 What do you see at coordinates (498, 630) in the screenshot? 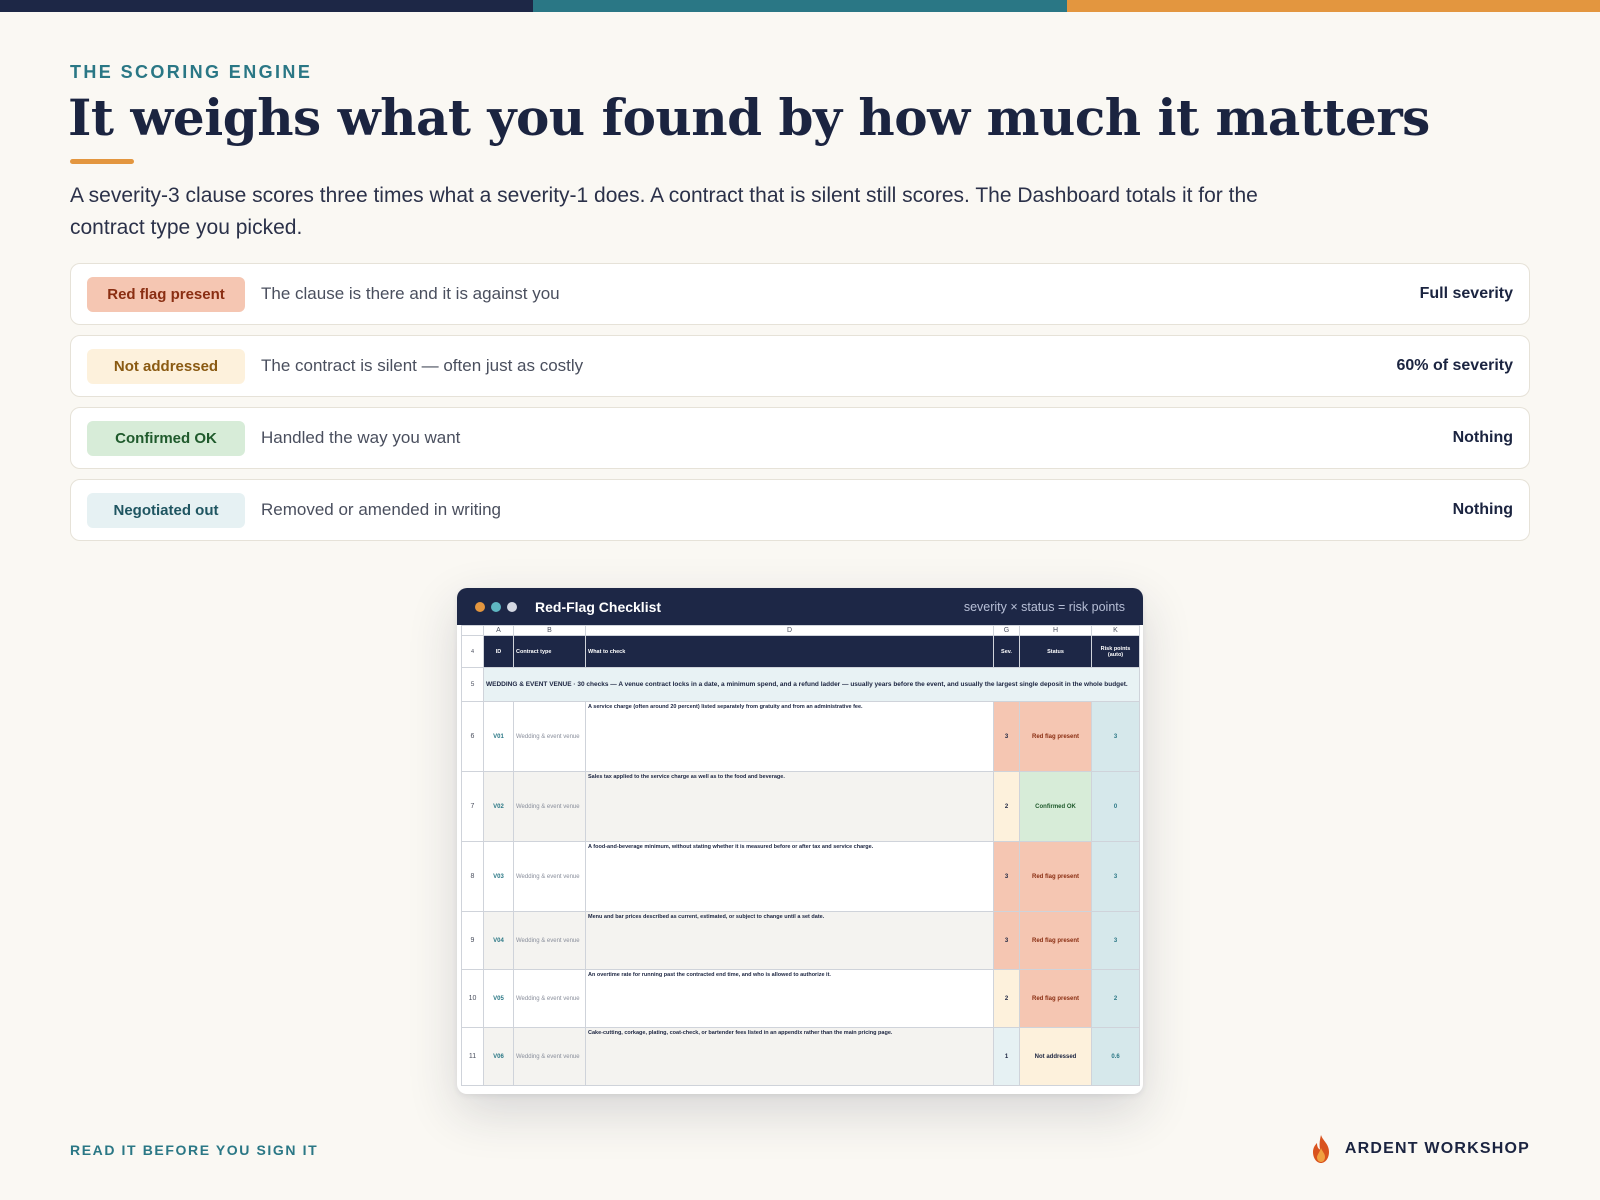
I see `column-letter: A` at bounding box center [498, 630].